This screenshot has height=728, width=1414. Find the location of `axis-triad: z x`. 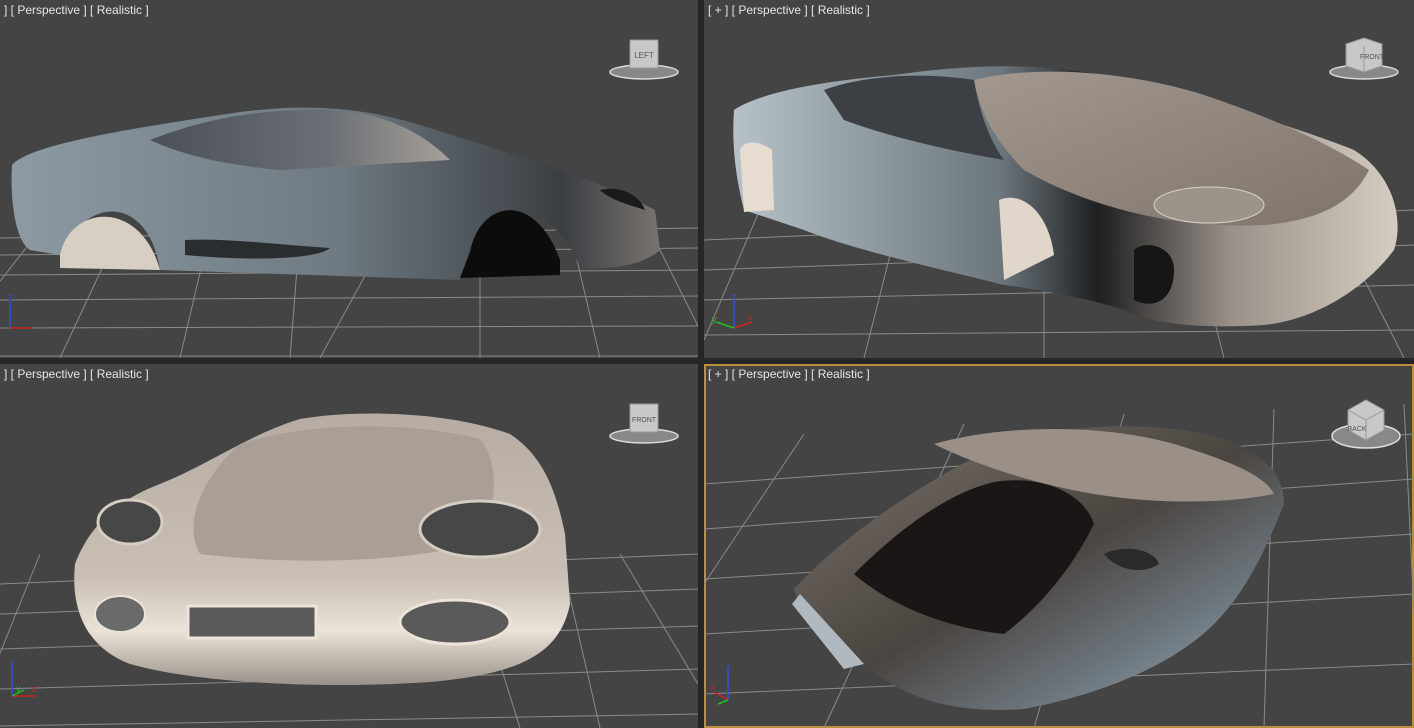

axis-triad: z x is located at coordinates (720, 684).